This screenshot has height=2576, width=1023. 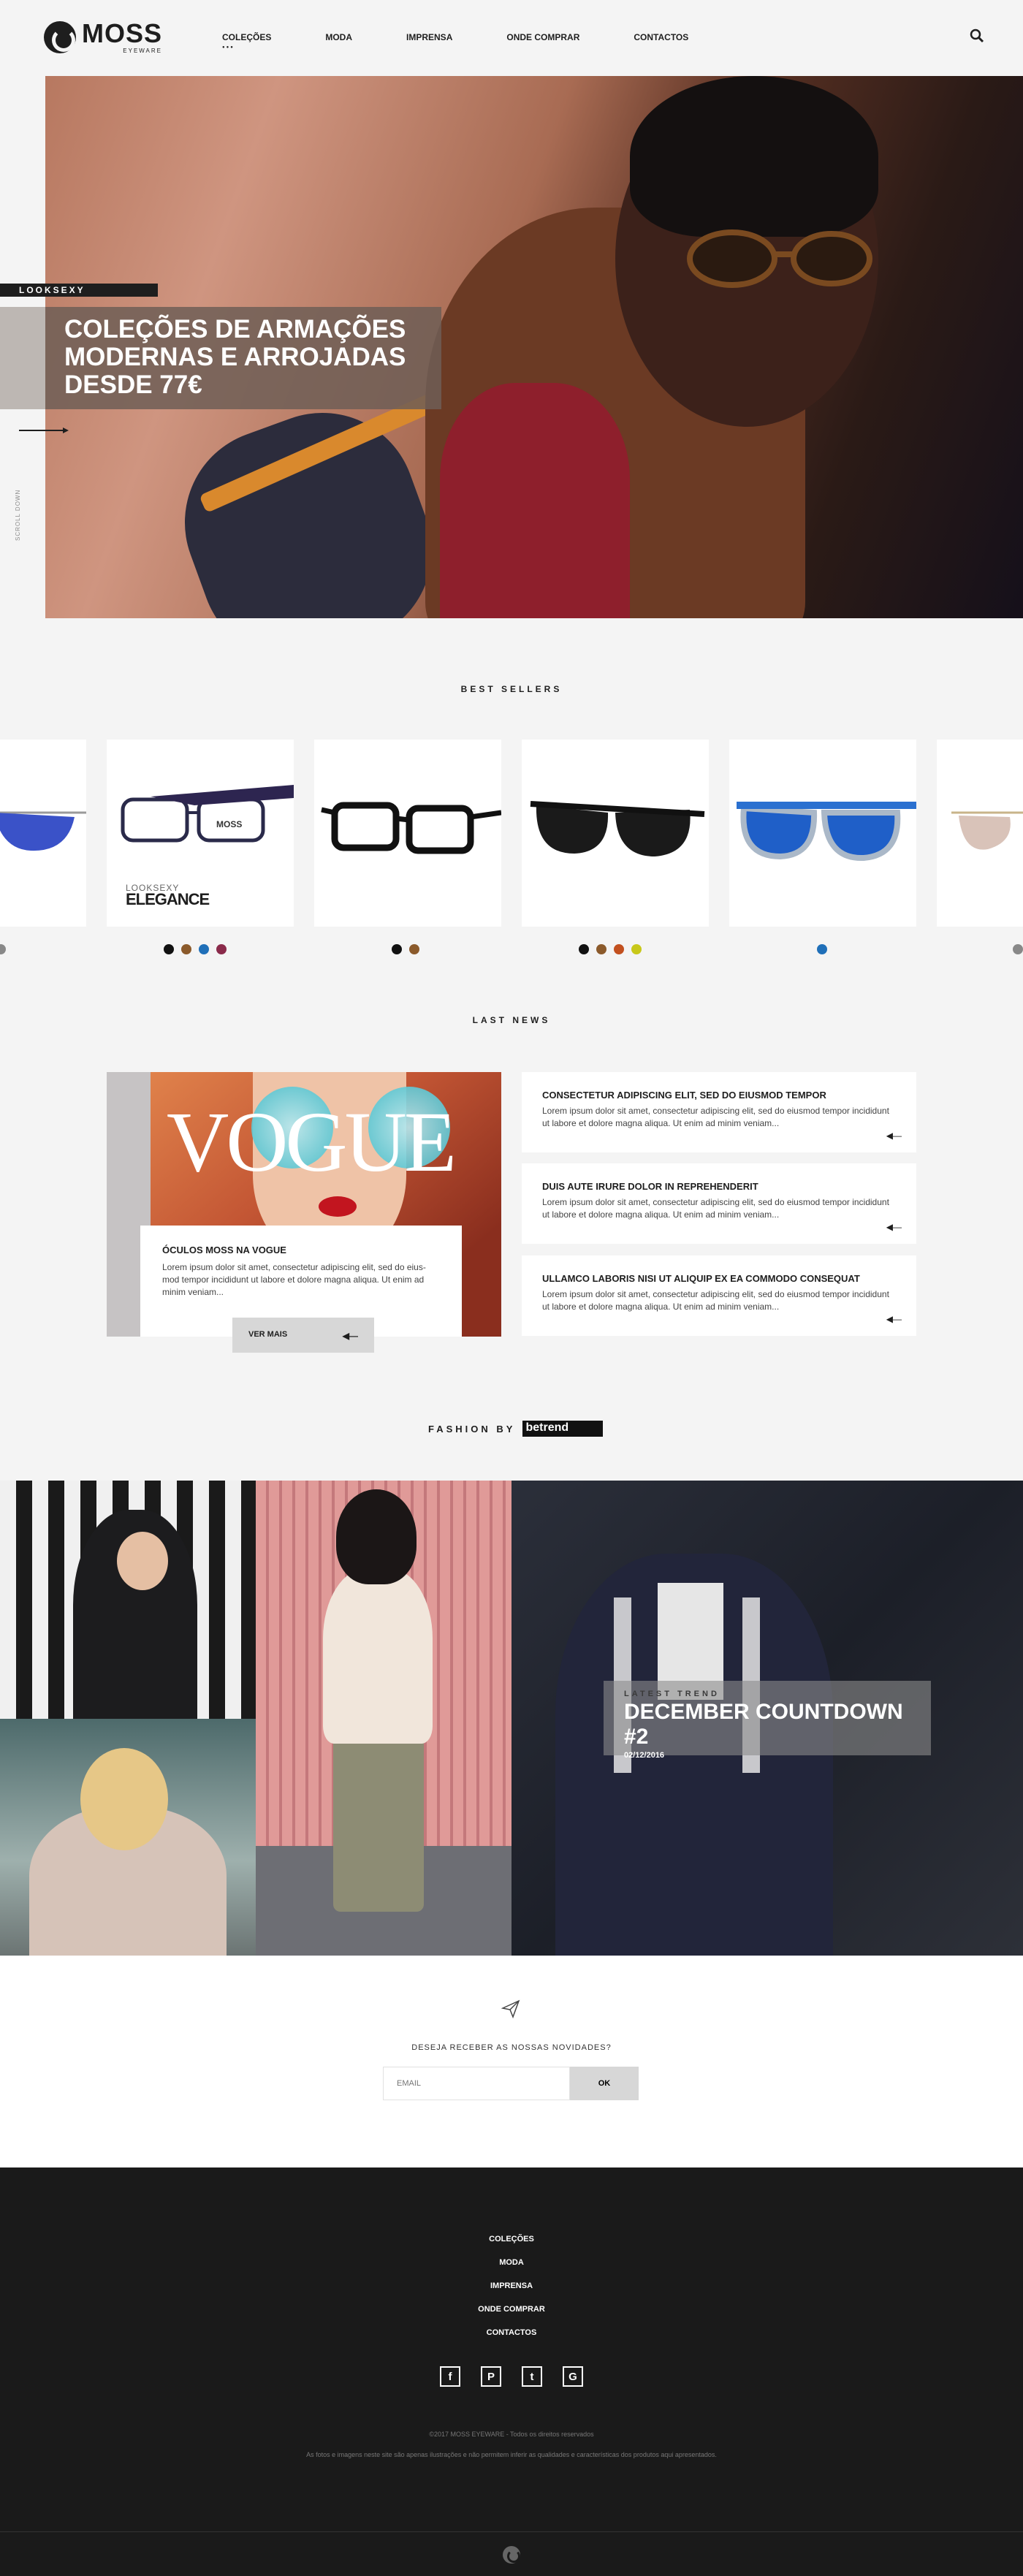 What do you see at coordinates (672, 1694) in the screenshot?
I see `trend-label: LATEST TREND` at bounding box center [672, 1694].